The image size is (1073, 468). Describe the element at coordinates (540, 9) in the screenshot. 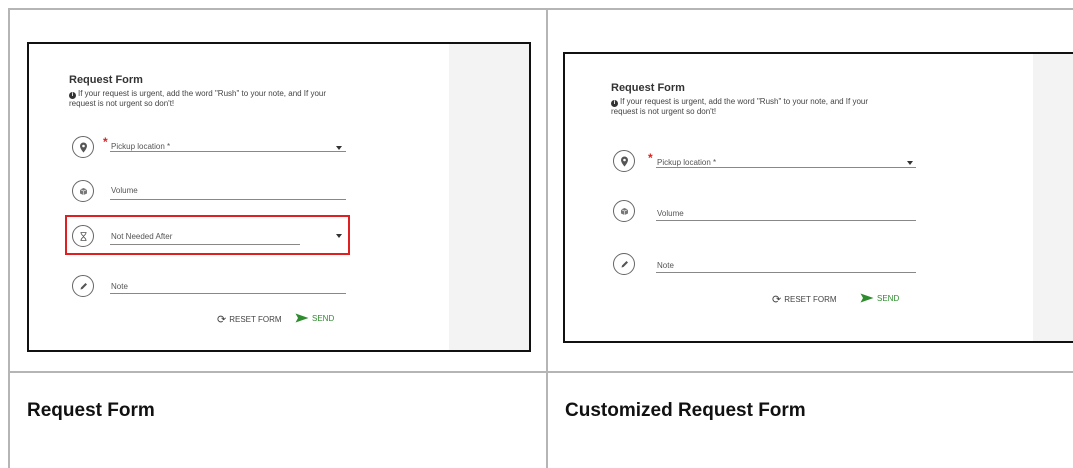

I see `table-border-top` at that location.